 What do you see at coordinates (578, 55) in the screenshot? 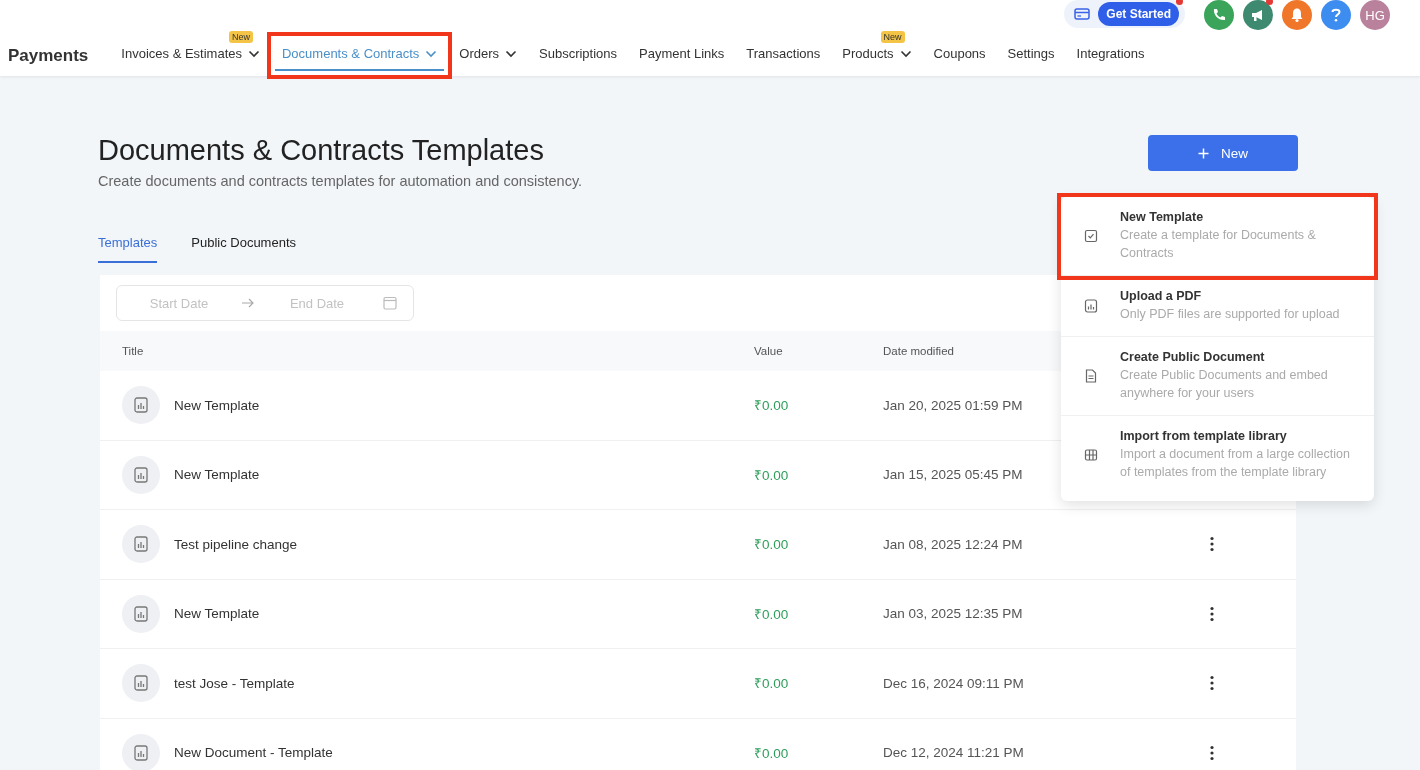
I see `nav-tab: Subscriptions` at bounding box center [578, 55].